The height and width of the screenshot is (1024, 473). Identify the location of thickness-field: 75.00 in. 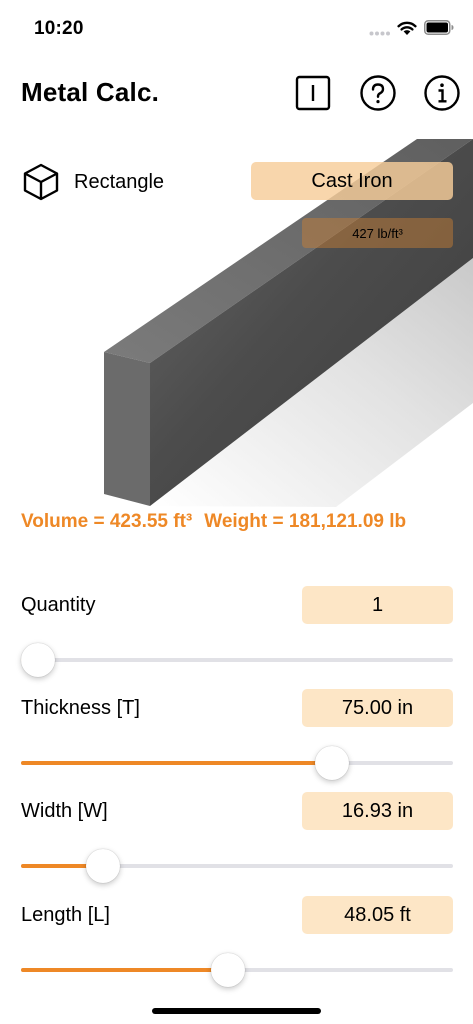
(377, 708).